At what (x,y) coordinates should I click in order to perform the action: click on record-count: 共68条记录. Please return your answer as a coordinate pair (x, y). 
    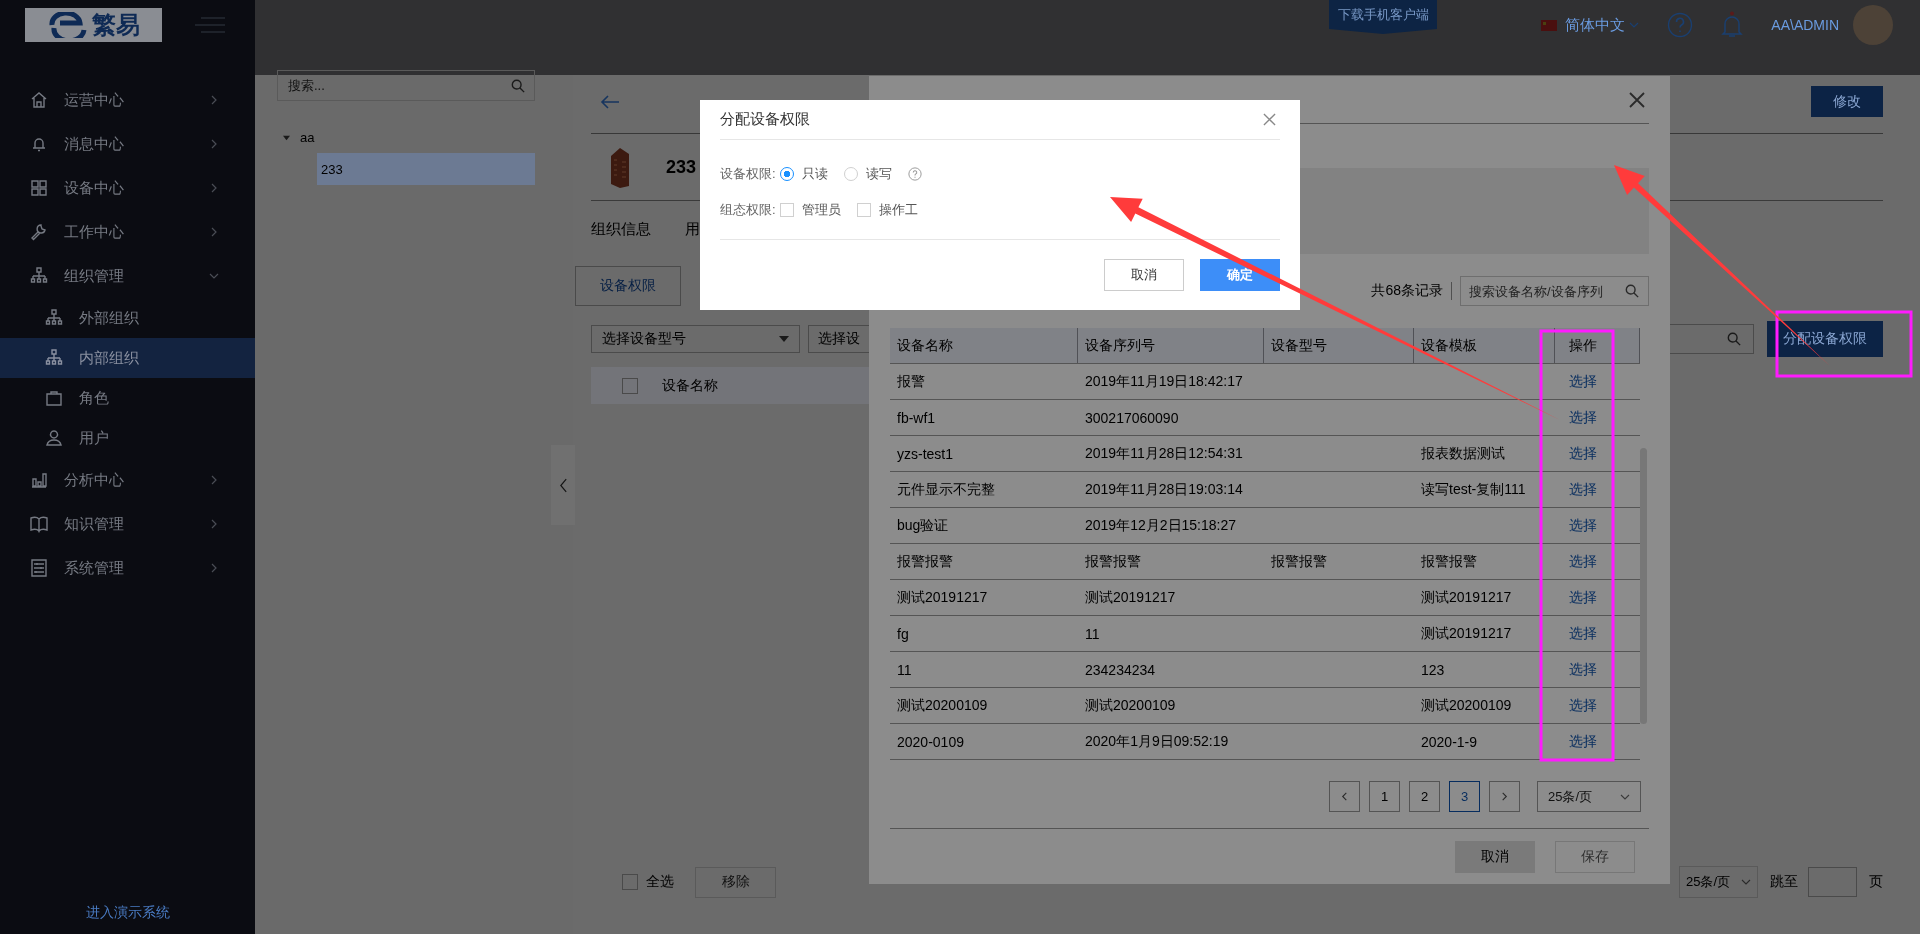
    Looking at the image, I should click on (1407, 291).